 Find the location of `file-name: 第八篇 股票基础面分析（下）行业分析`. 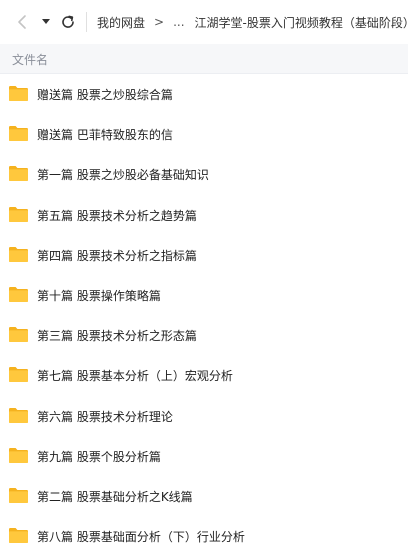

file-name: 第八篇 股票基础面分析（下）行业分析 is located at coordinates (141, 537).